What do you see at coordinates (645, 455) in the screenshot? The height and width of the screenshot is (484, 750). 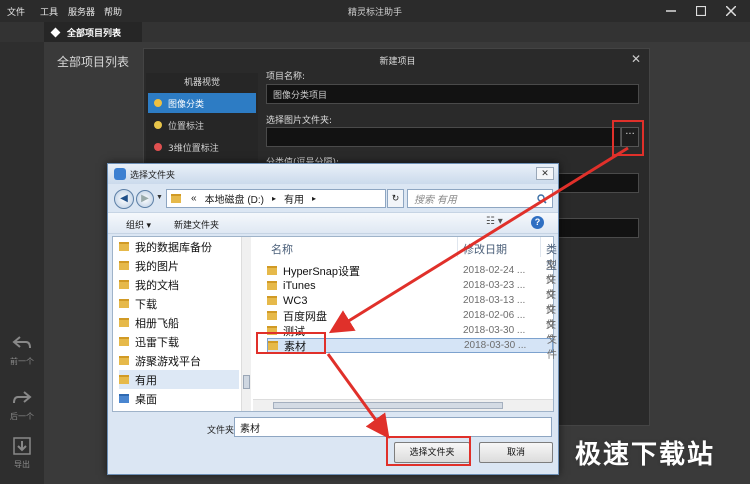 I see `watermark: 极速下载站` at bounding box center [645, 455].